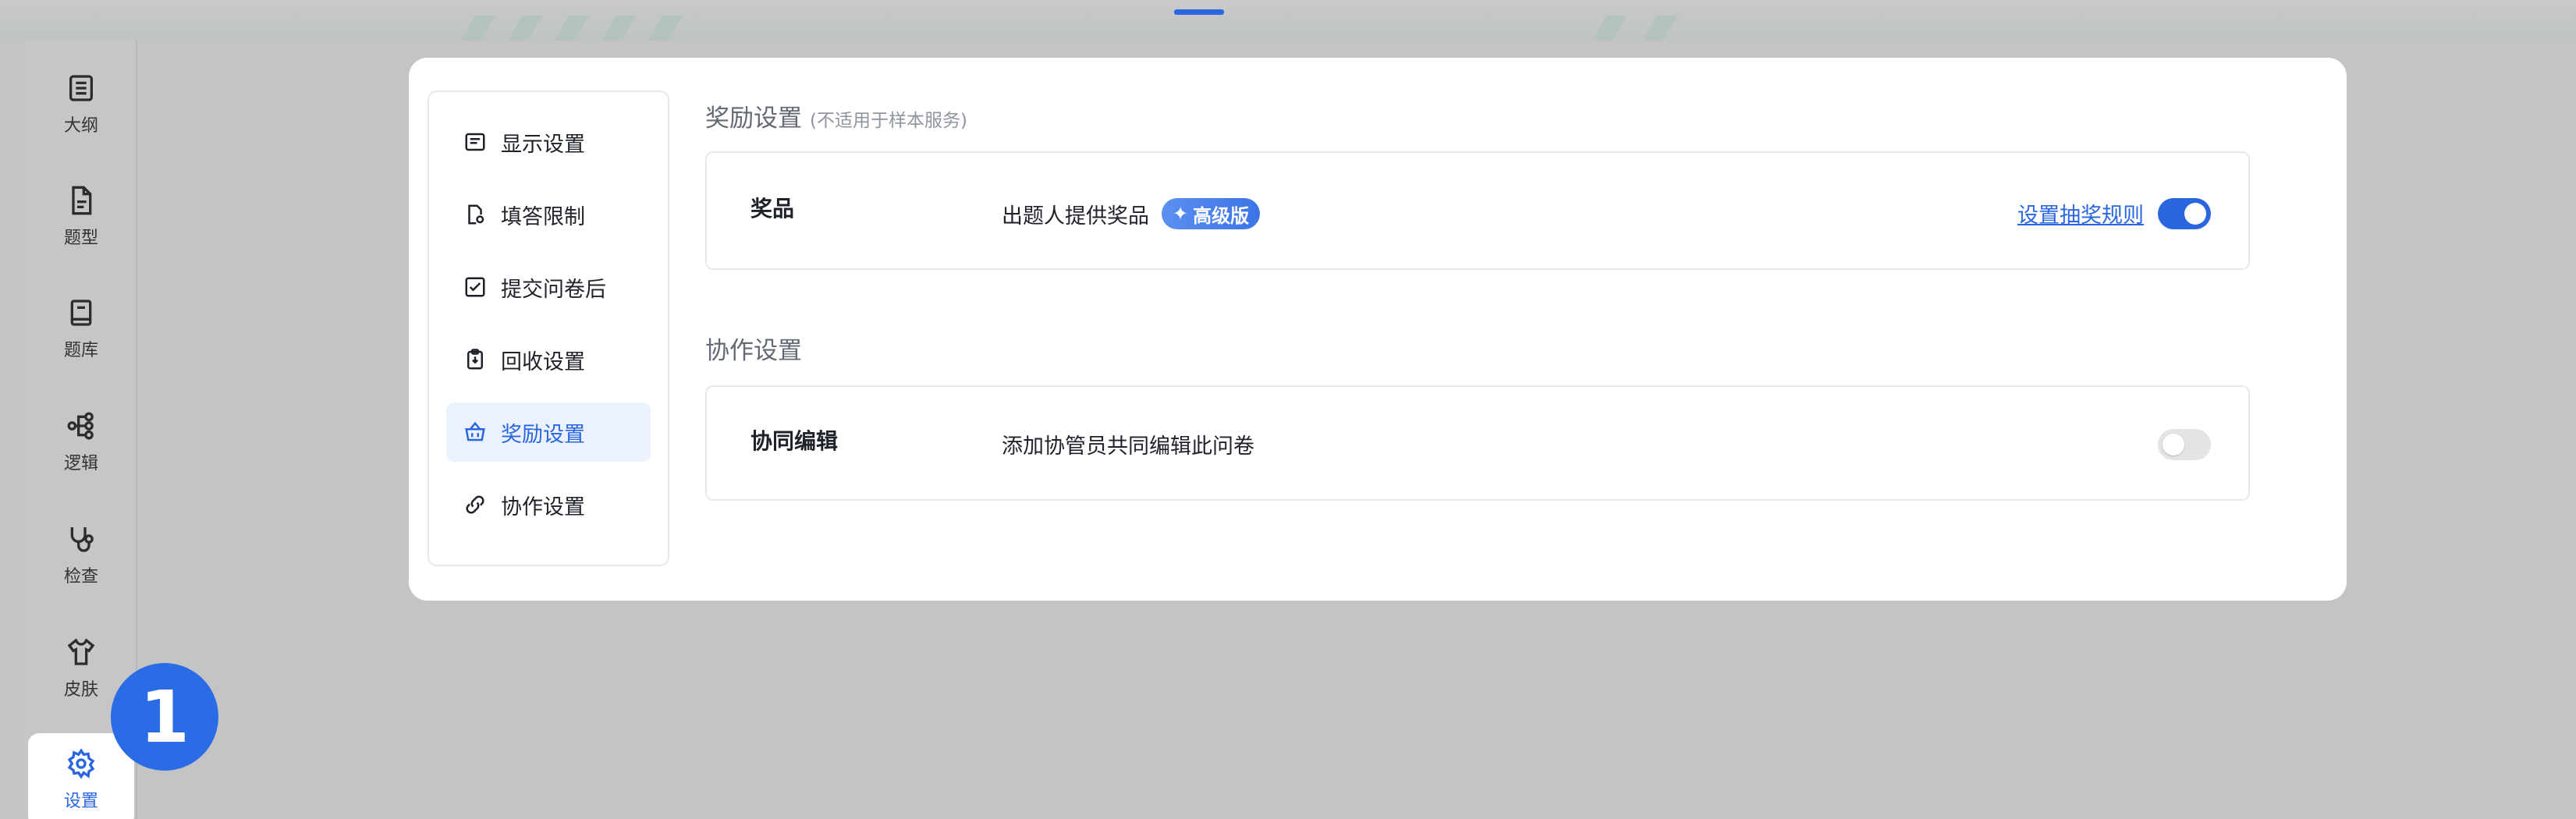 This screenshot has height=819, width=2576. Describe the element at coordinates (475, 287) in the screenshot. I see `checkbox-icon` at that location.